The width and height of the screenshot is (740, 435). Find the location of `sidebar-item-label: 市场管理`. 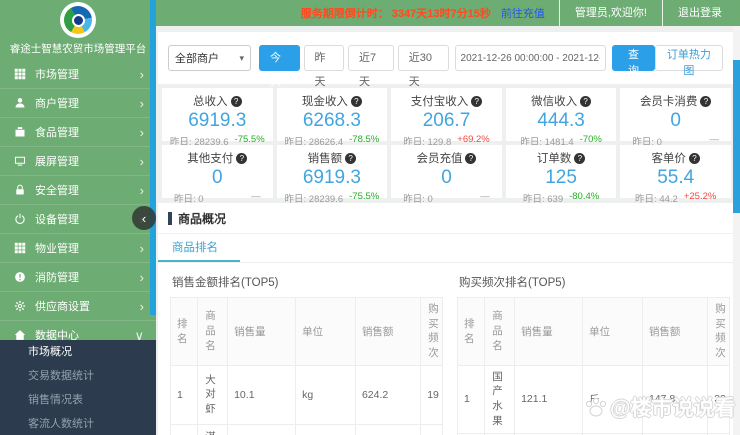

sidebar-item-label: 市场管理 is located at coordinates (57, 75).